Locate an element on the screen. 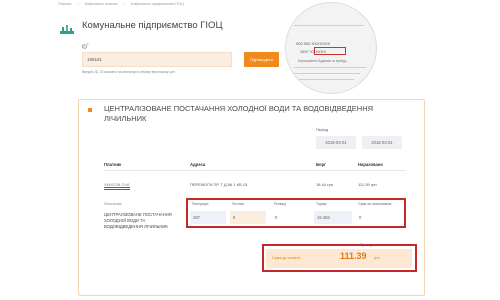 This screenshot has width=500, height=300. table-divider is located at coordinates (255, 170).